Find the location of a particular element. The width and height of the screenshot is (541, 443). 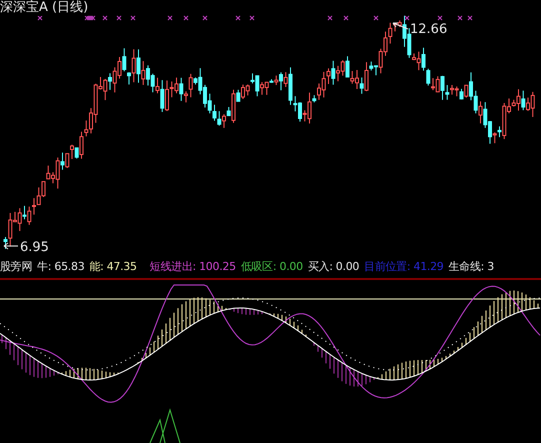

indicator-reading: 低吸区: 0.00 is located at coordinates (271, 267).